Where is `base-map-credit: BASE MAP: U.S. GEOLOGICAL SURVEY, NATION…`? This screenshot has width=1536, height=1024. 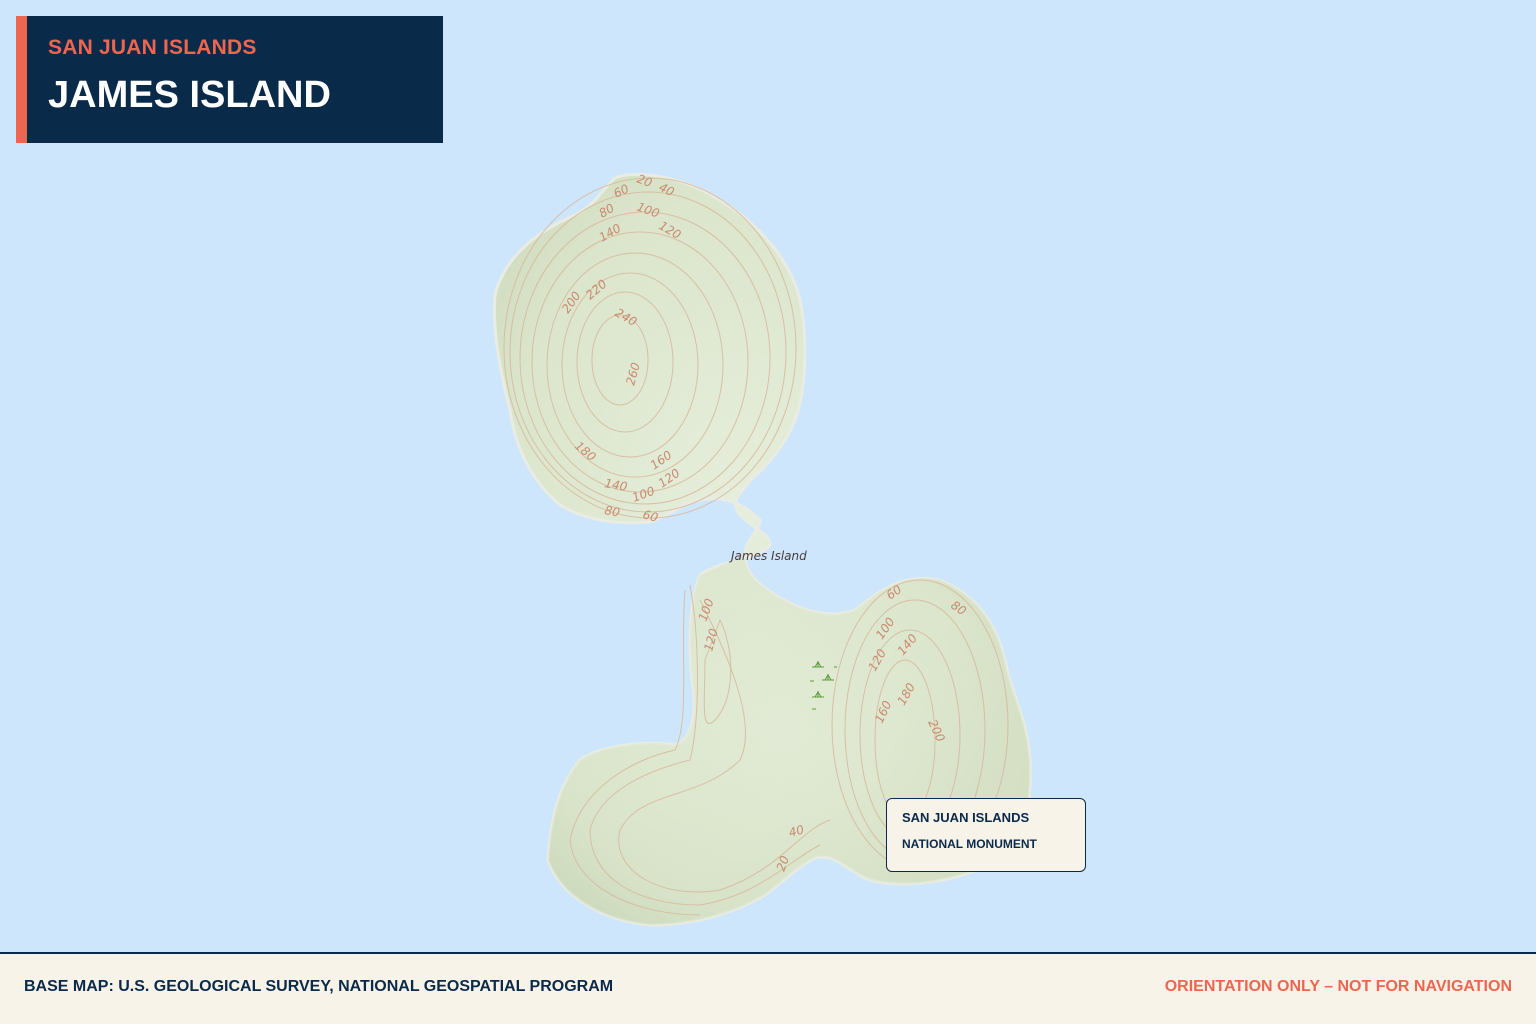 base-map-credit: BASE MAP: U.S. GEOLOGICAL SURVEY, NATION… is located at coordinates (319, 986).